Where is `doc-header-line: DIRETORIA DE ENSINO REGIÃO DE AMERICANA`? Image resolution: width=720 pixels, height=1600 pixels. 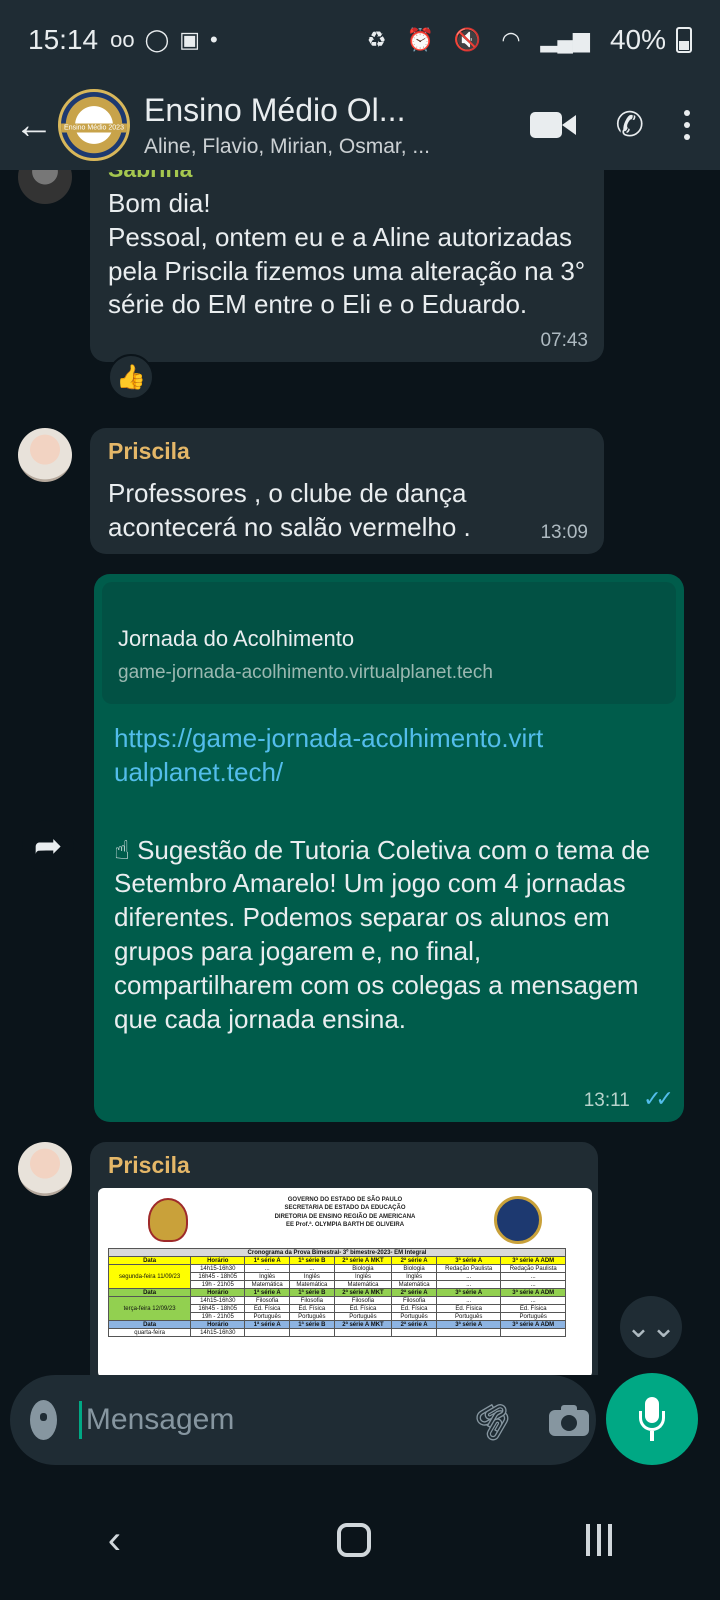
doc-header-line: DIRETORIA DE ENSINO REGIÃO DE AMERICANA is located at coordinates (345, 1216).